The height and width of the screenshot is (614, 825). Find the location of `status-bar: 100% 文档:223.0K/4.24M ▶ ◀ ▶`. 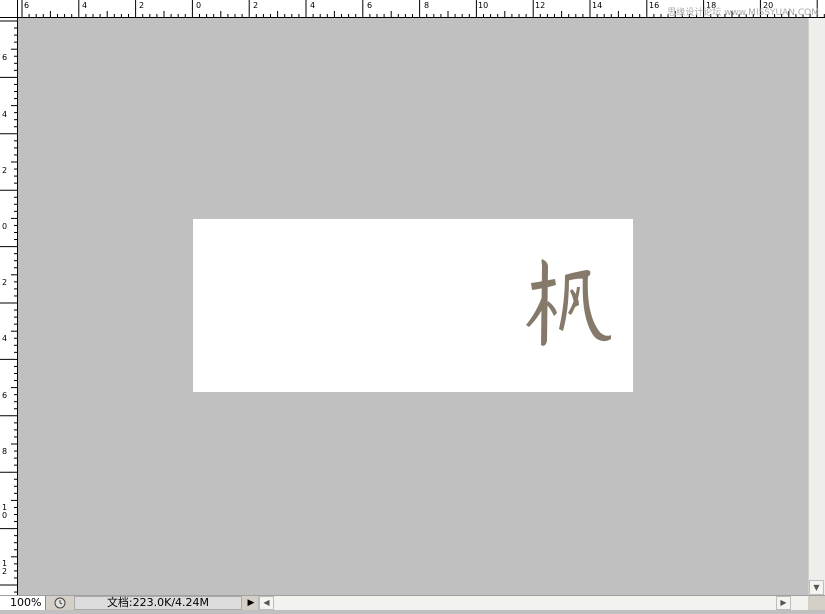

status-bar: 100% 文档:223.0K/4.24M ▶ ◀ ▶ is located at coordinates (412, 602).